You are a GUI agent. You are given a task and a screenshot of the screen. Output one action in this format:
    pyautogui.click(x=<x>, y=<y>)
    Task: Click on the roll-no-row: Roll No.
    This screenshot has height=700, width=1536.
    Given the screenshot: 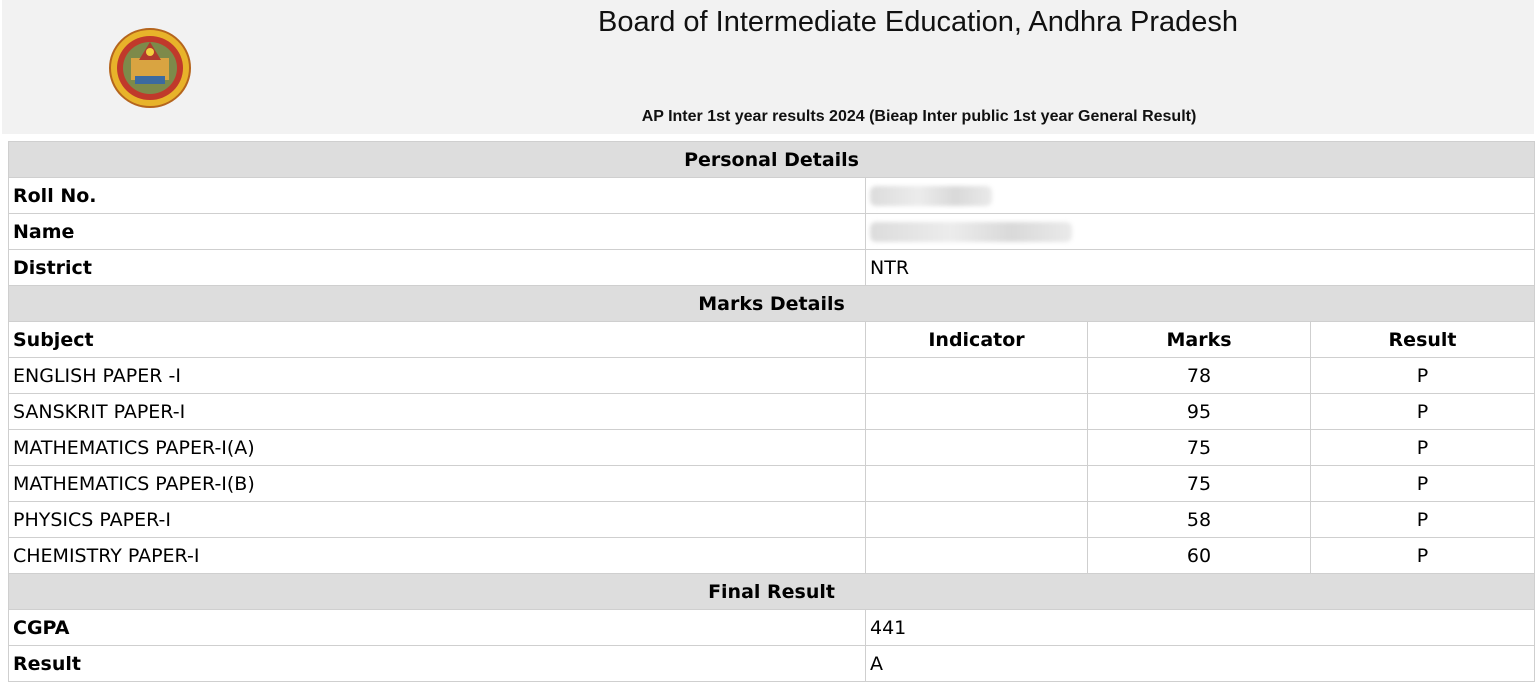 What is the action you would take?
    pyautogui.click(x=772, y=195)
    